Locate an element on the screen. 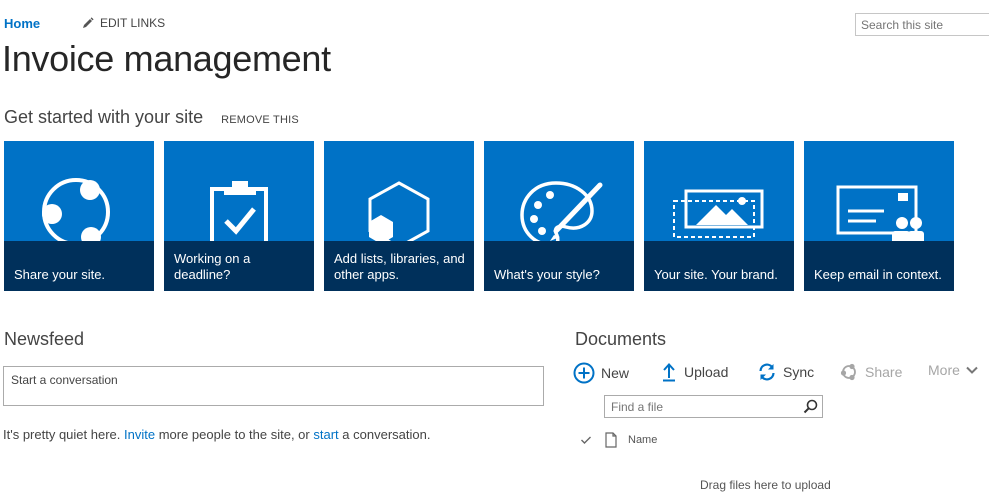  new-label: New is located at coordinates (615, 373).